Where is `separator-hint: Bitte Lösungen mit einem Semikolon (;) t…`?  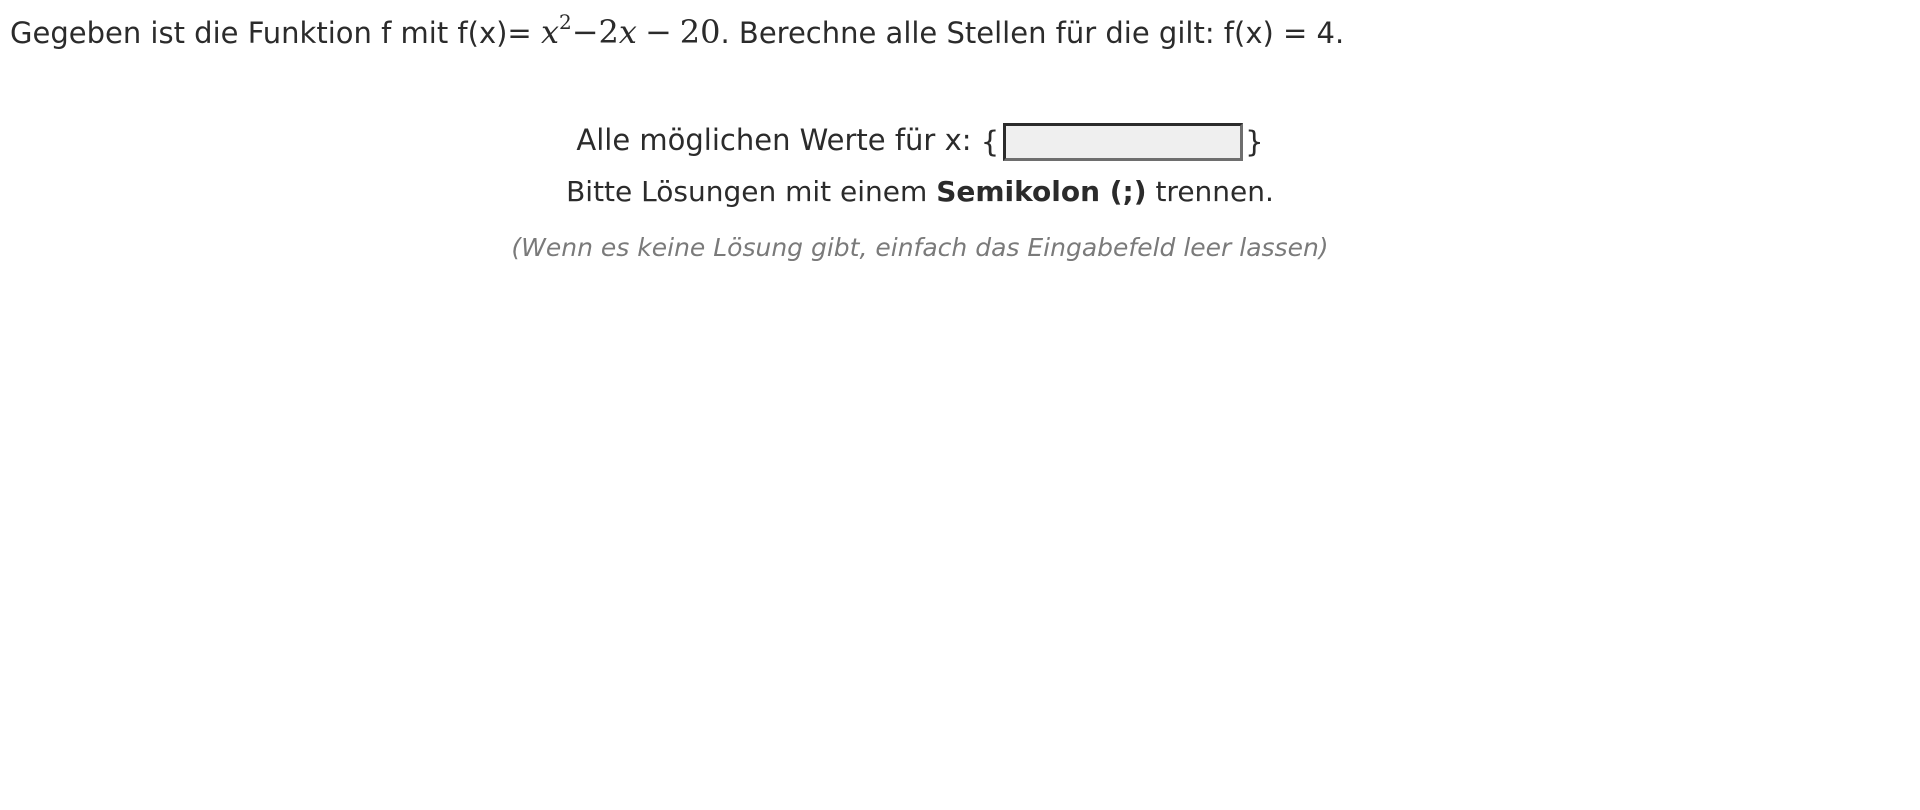 separator-hint: Bitte Lösungen mit einem Semikolon (;) t… is located at coordinates (920, 192).